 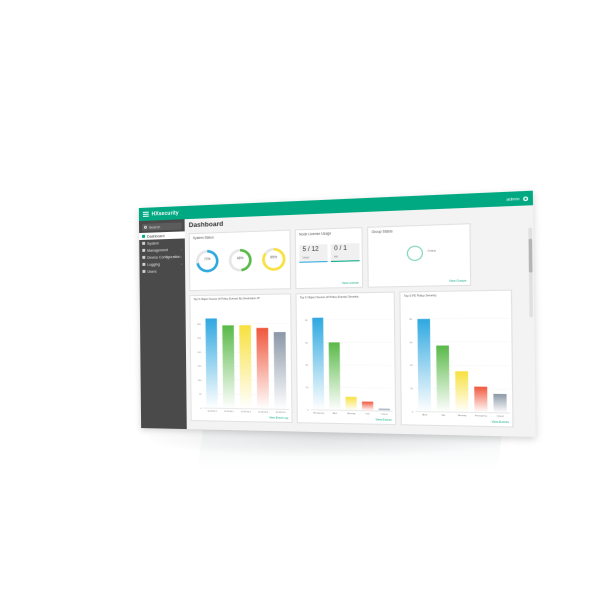 I want to click on gauge: 85%, so click(x=274, y=259).